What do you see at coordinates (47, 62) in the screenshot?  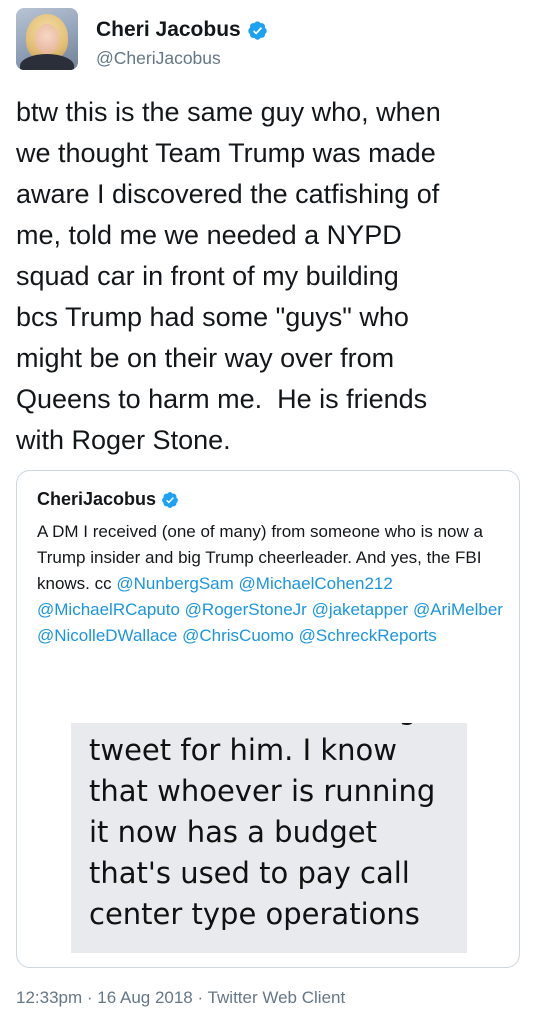 I see `avatar-shoulders` at bounding box center [47, 62].